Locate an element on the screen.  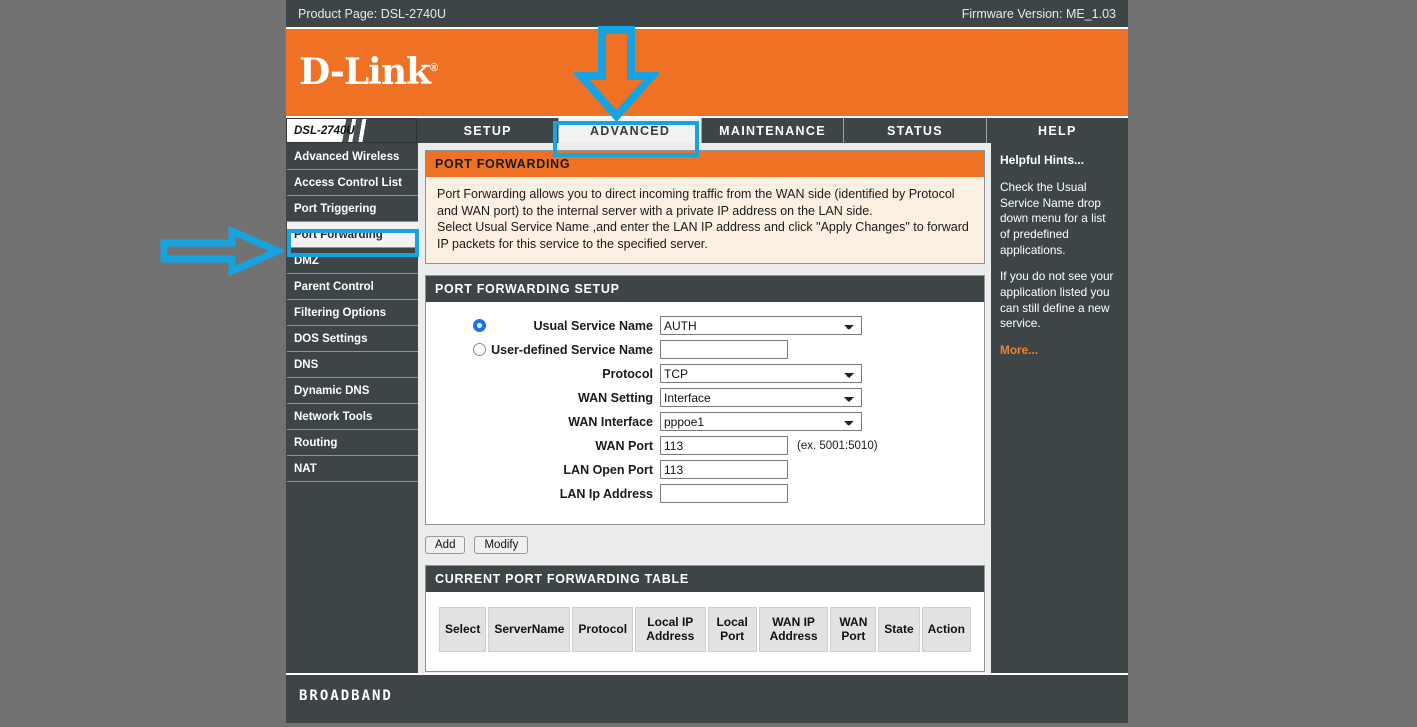
form-row-wan-interface: WAN Interface pppoe1 is located at coordinates (705, 421).